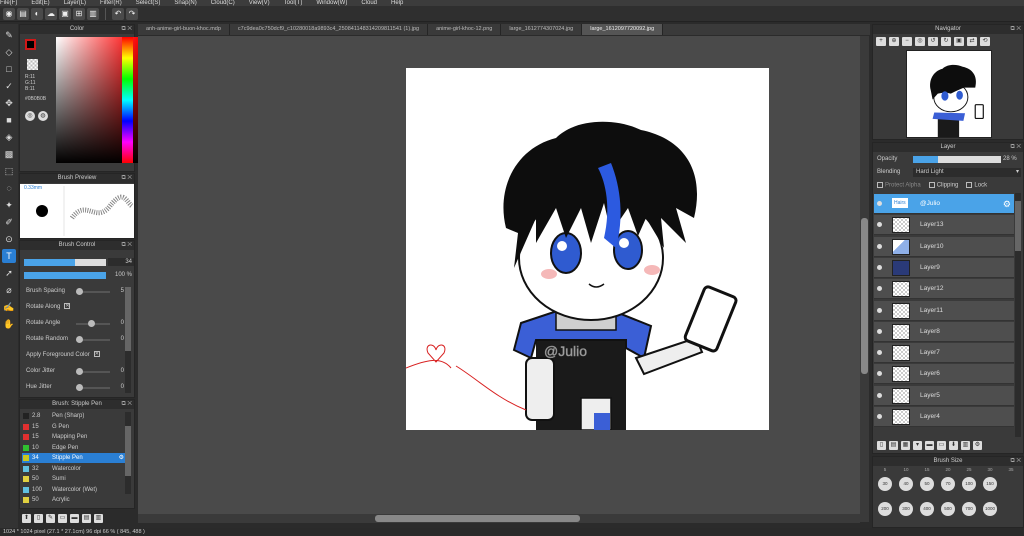  What do you see at coordinates (893, 445) in the screenshot?
I see `new-halftone-layer-icon: ▤` at bounding box center [893, 445].